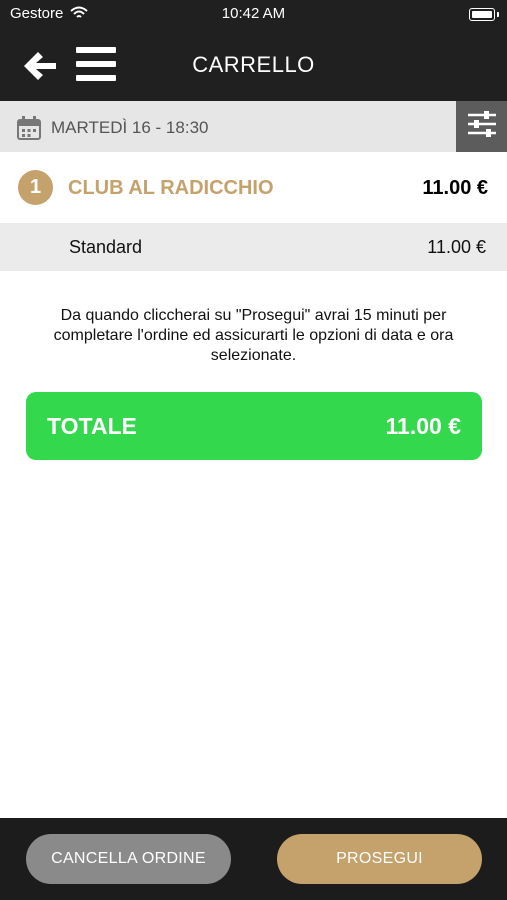 This screenshot has height=900, width=507. I want to click on option-label: Standard, so click(106, 247).